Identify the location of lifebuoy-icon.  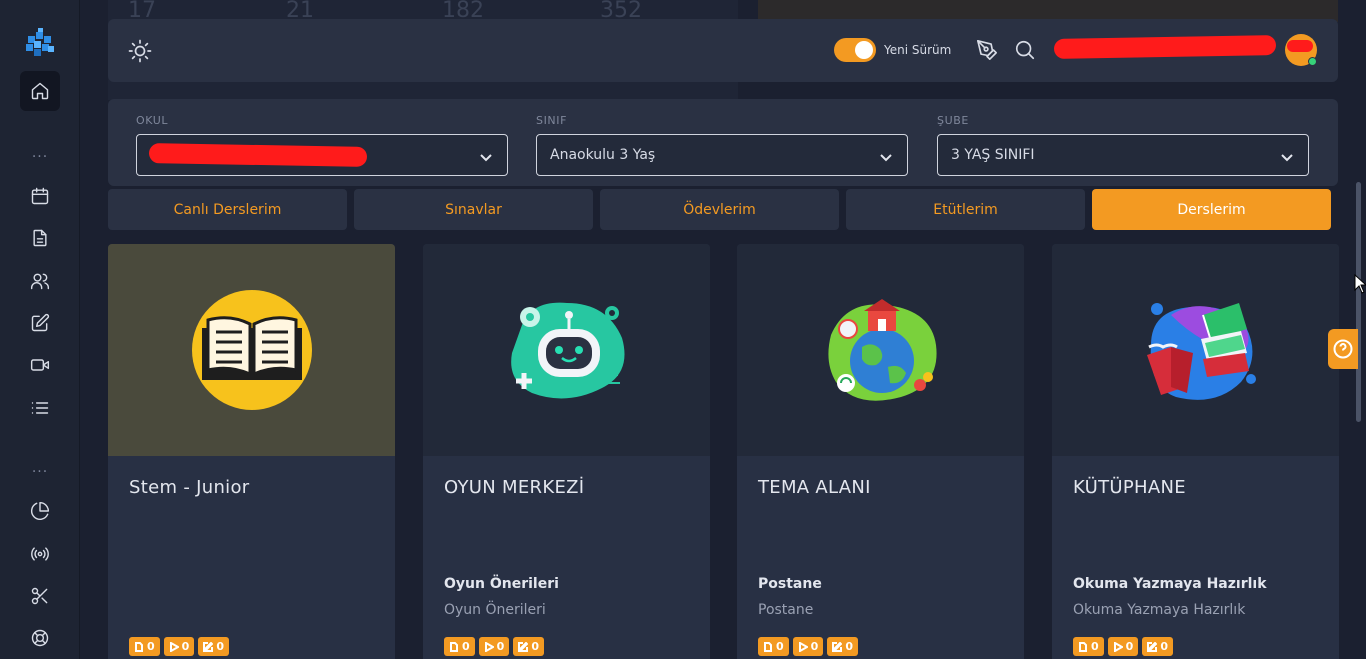
(40, 638).